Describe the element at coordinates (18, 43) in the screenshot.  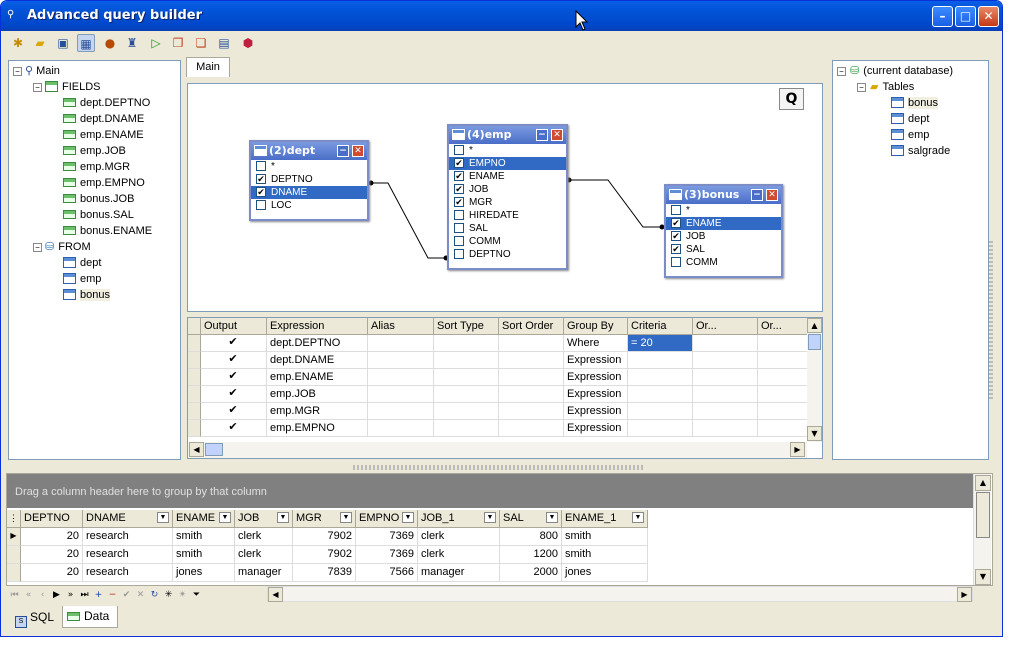
I see `new-icon: ✱` at that location.